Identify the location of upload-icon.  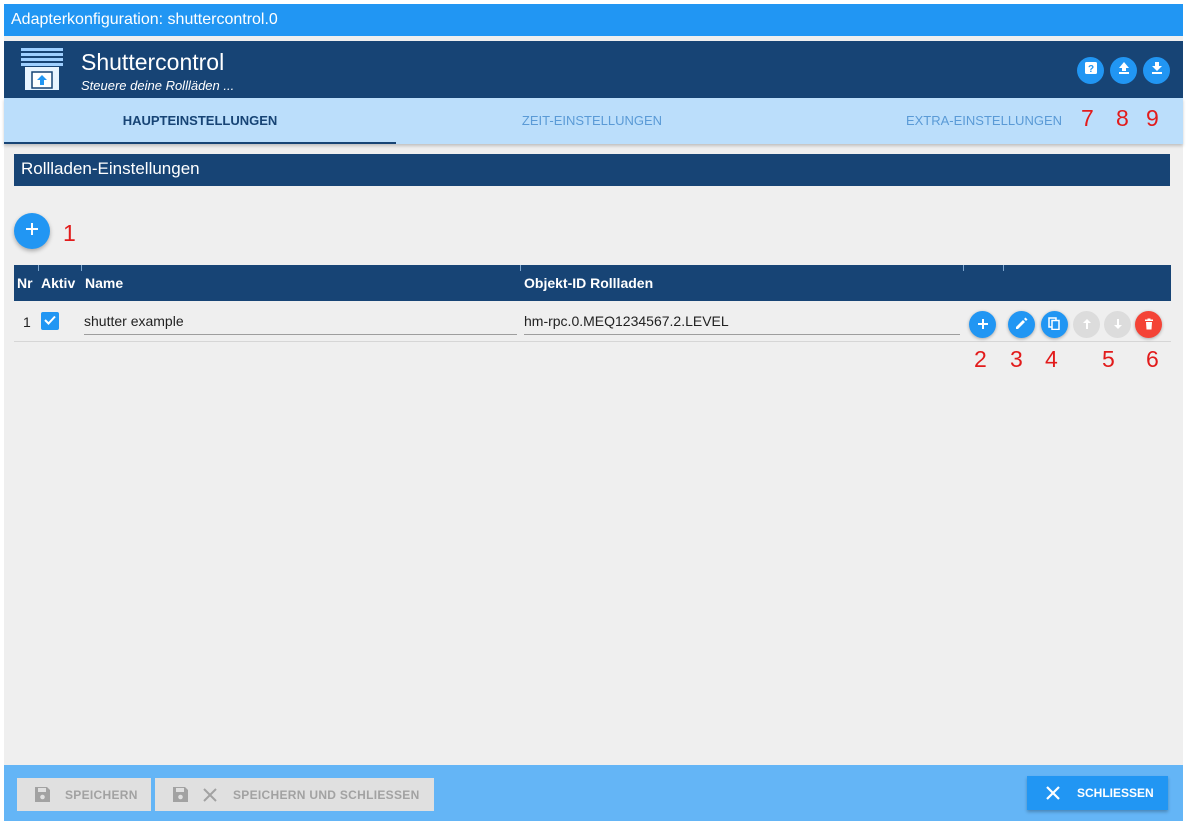
(1124, 70).